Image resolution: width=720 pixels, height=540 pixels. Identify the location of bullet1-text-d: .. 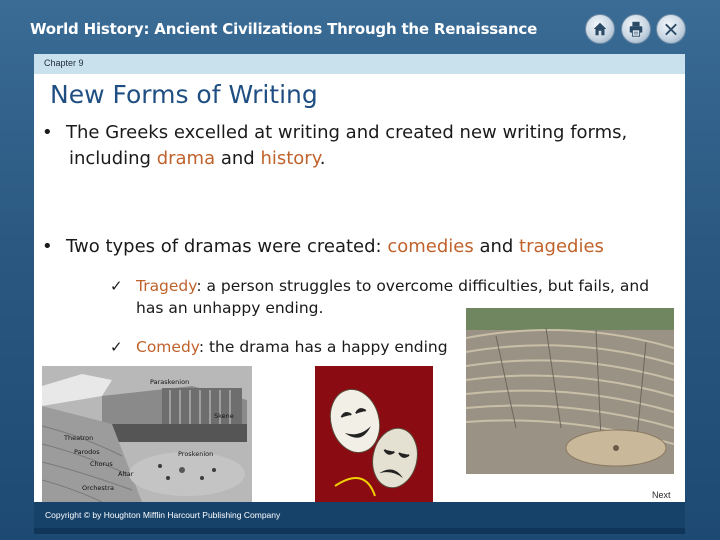
(322, 158).